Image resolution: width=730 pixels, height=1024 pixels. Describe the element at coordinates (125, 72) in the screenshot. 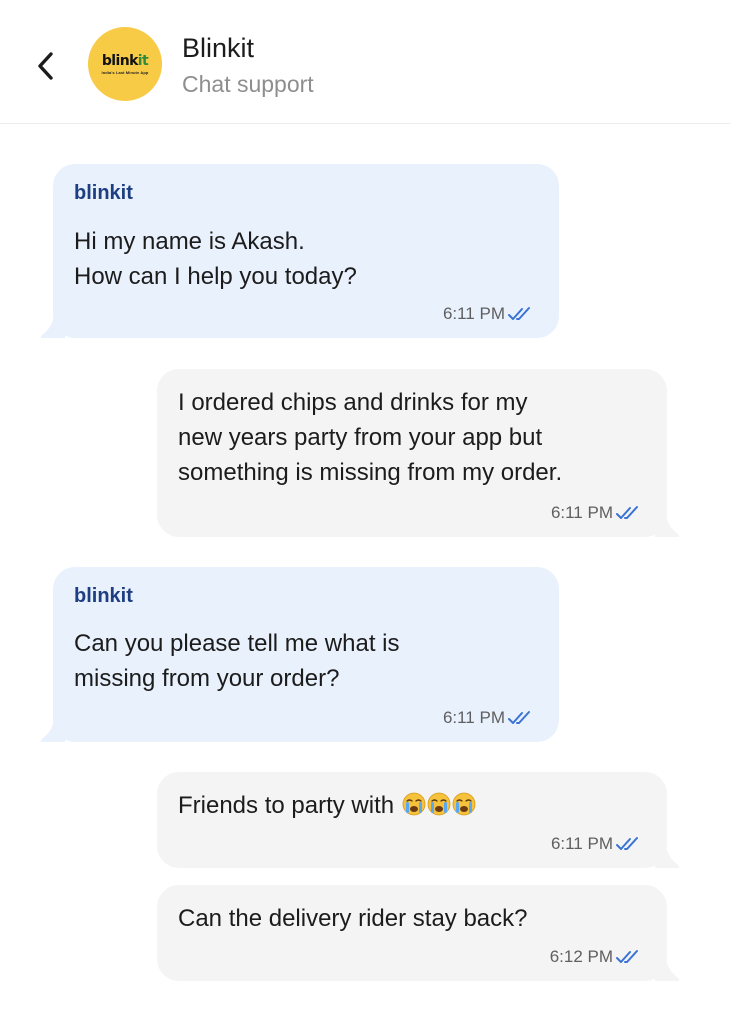

I see `logo-tagline: India's Last Minute App` at that location.